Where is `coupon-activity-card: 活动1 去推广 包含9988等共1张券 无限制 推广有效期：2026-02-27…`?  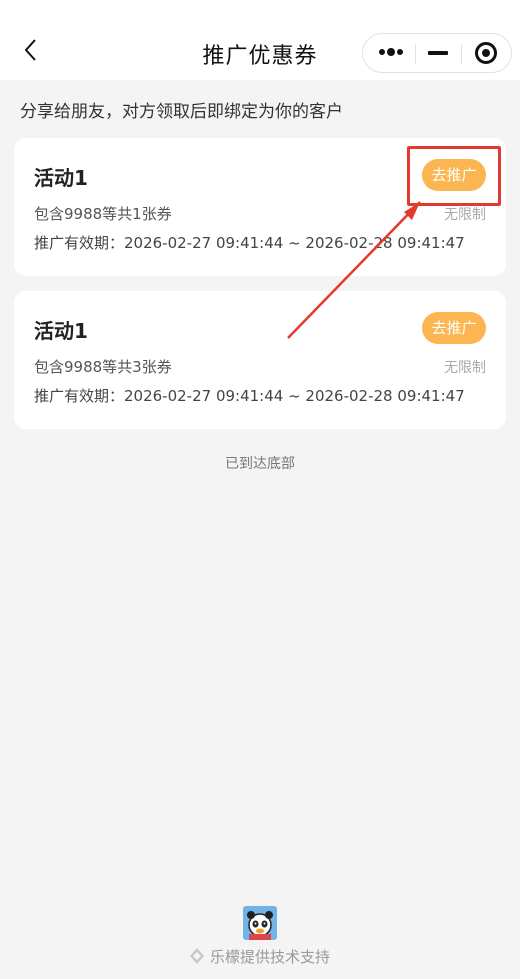
coupon-activity-card: 活动1 去推广 包含9988等共1张券 无限制 推广有效期：2026-02-27… is located at coordinates (260, 207).